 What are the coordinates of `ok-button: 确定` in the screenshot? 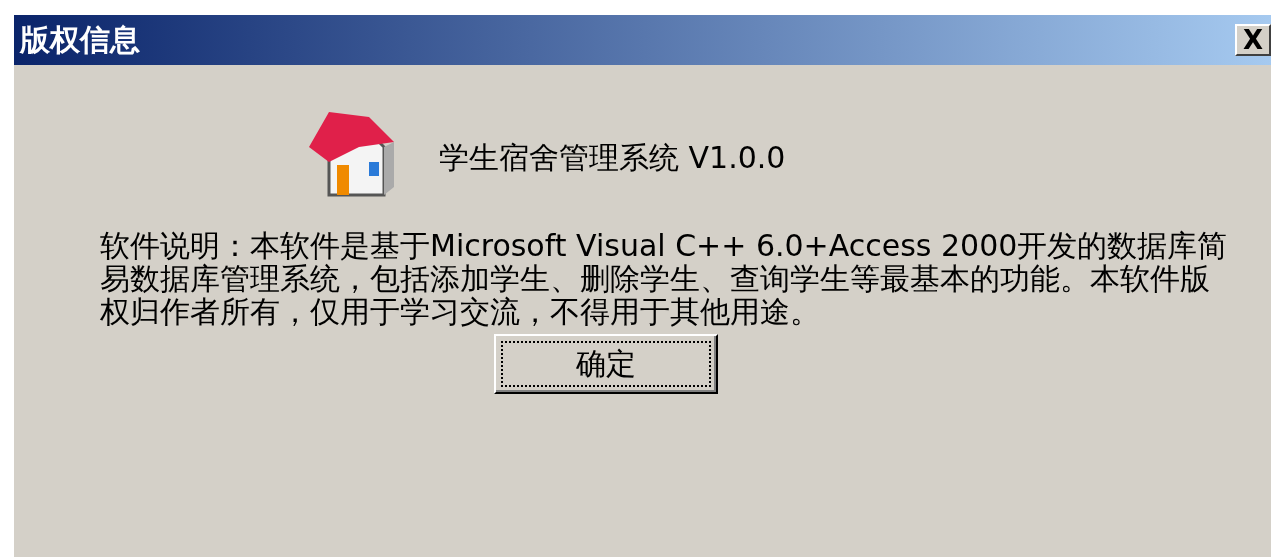 It's located at (606, 364).